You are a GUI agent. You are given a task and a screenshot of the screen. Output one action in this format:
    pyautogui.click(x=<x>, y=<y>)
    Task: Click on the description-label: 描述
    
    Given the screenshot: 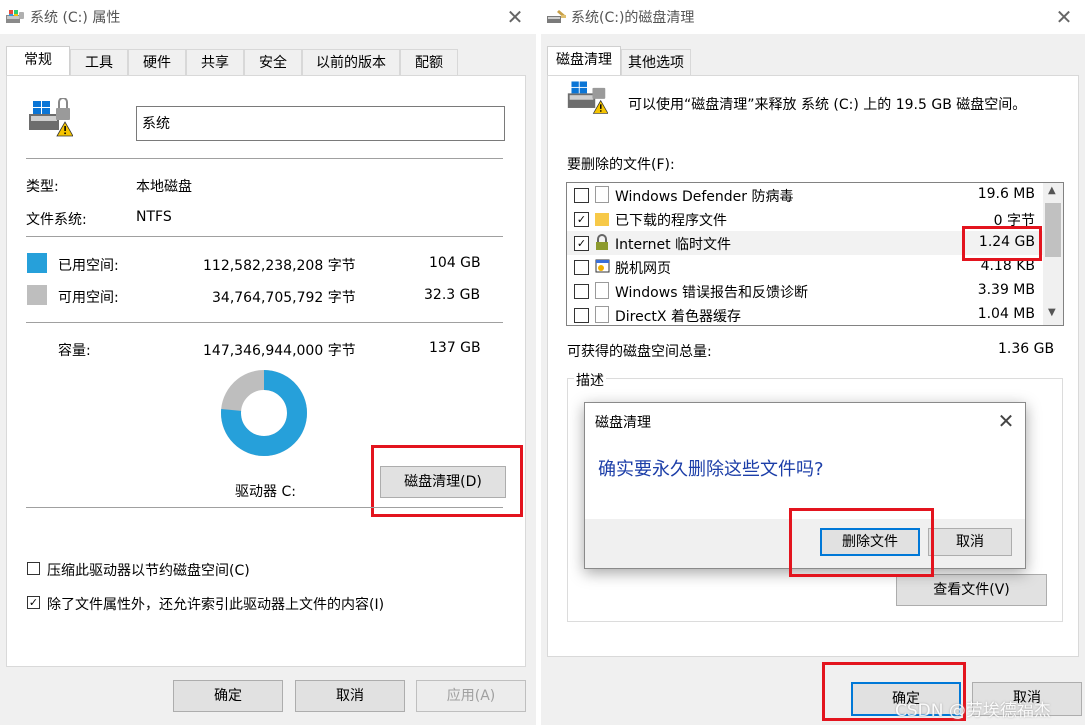 What is the action you would take?
    pyautogui.click(x=590, y=380)
    